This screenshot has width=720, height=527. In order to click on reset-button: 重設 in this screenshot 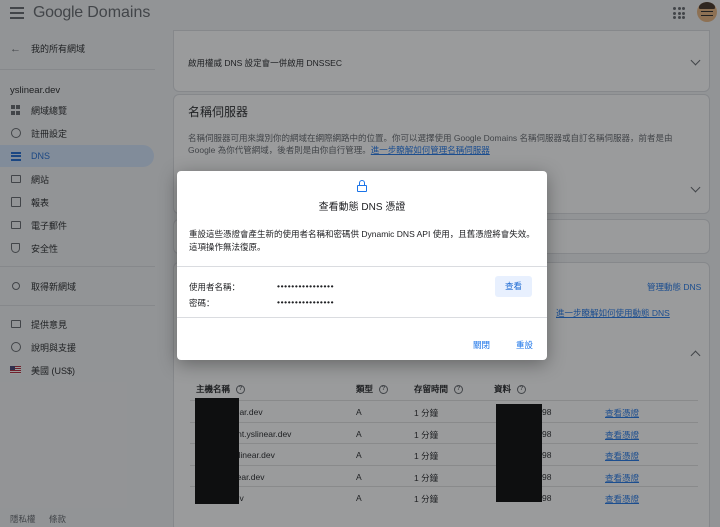, I will do `click(524, 345)`.